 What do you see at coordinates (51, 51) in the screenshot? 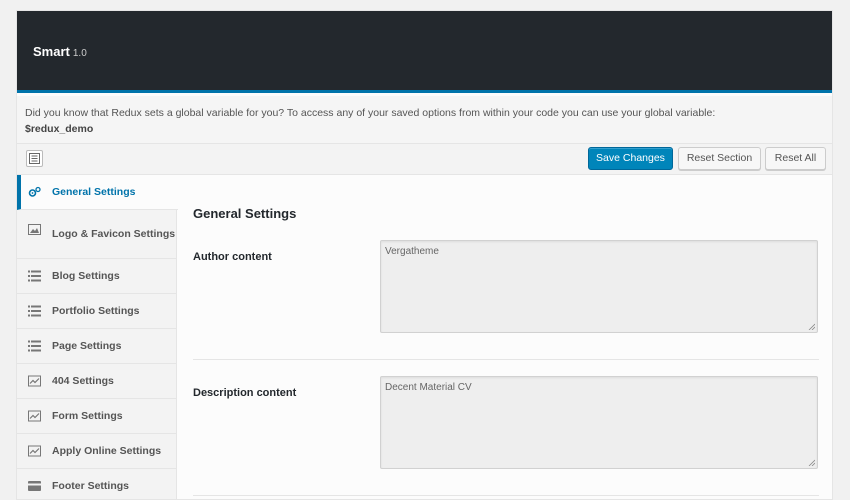
I see `app-title-text: Smart` at bounding box center [51, 51].